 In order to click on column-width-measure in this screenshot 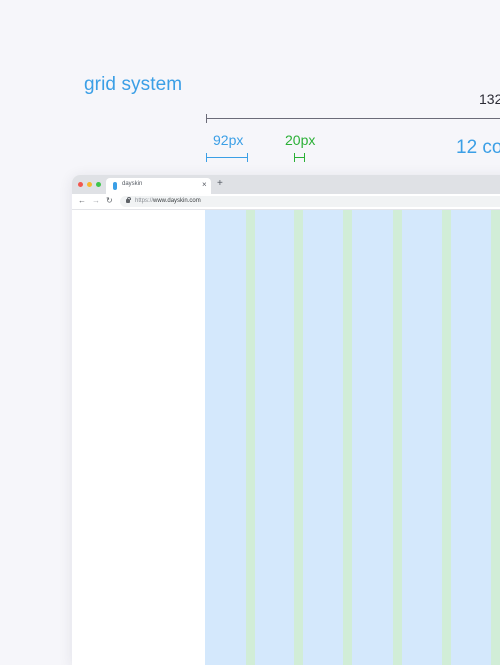, I will do `click(227, 157)`.